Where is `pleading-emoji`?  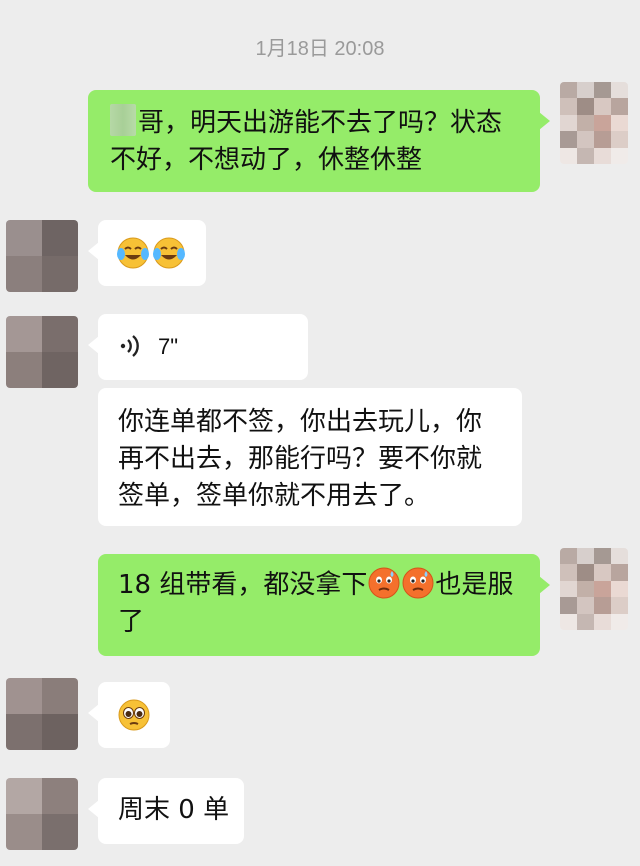 pleading-emoji is located at coordinates (134, 715).